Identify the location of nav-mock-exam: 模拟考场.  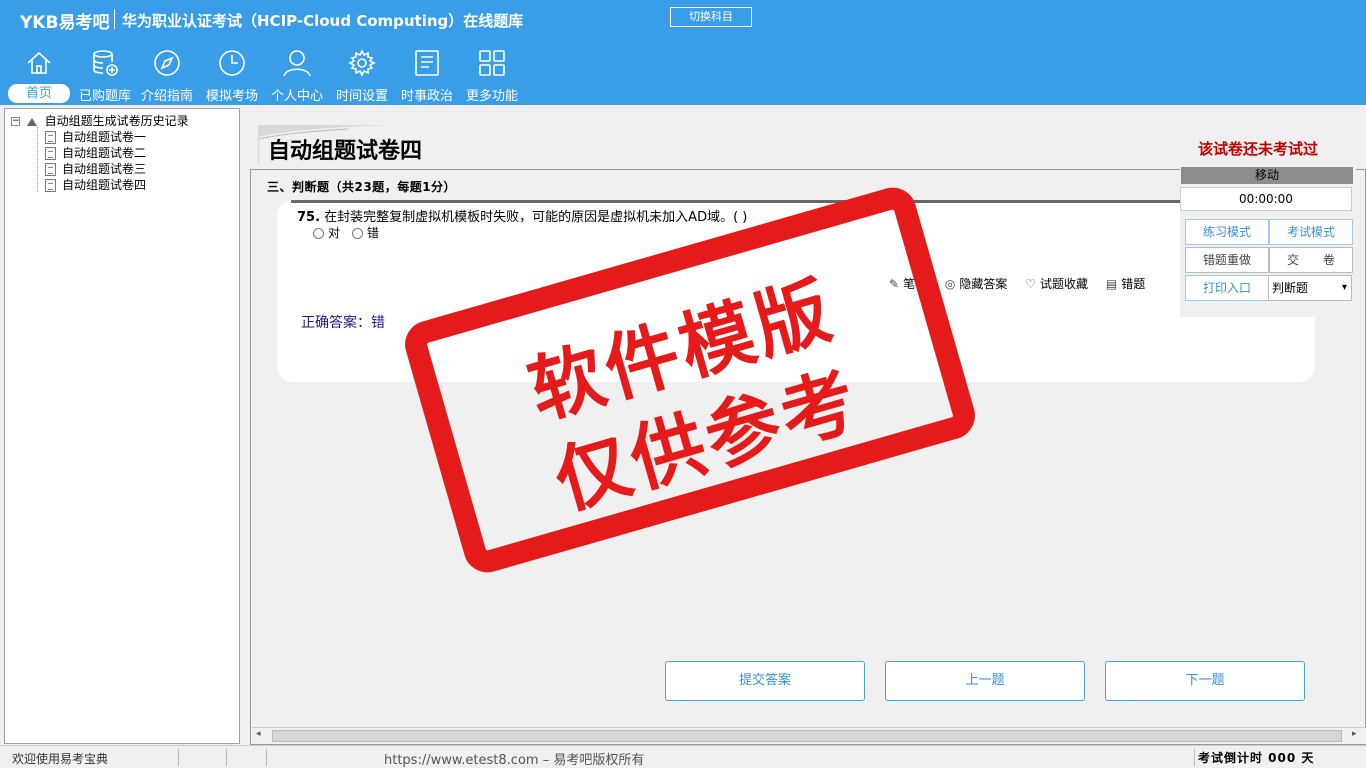
(232, 76).